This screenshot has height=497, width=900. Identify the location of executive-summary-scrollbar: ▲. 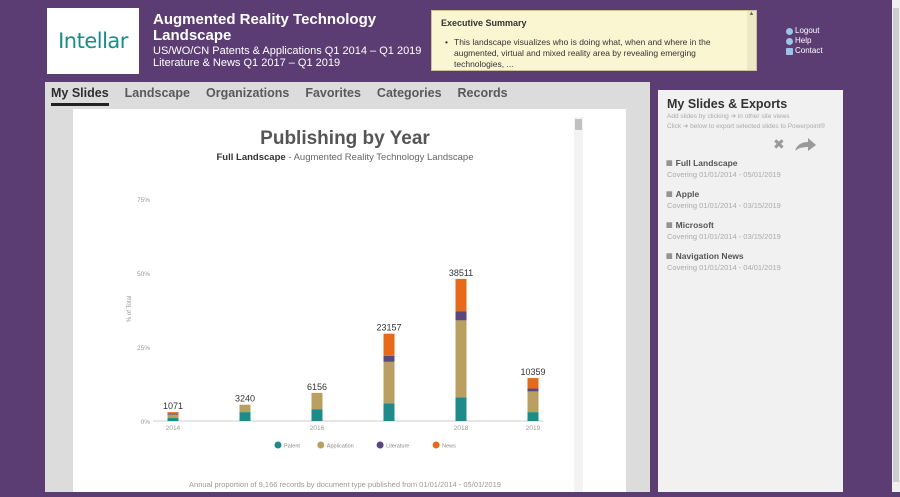
(751, 40).